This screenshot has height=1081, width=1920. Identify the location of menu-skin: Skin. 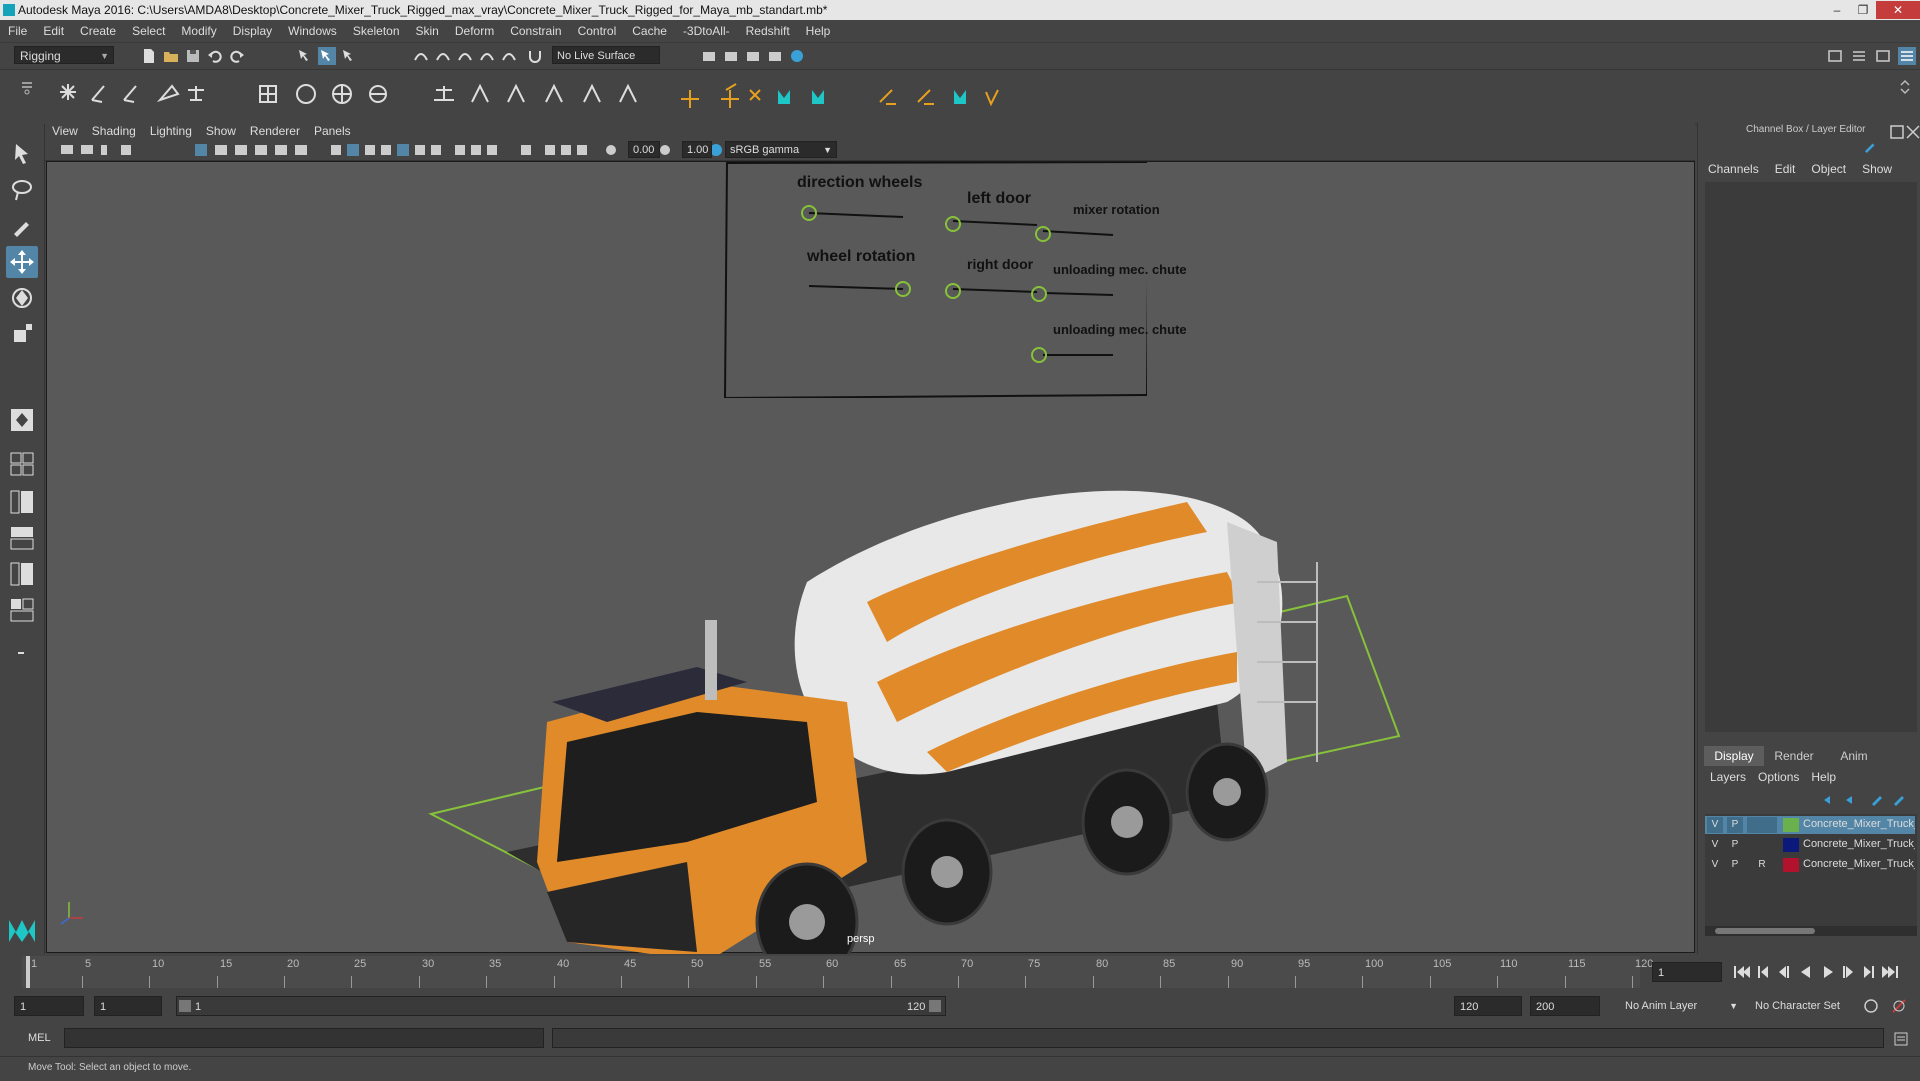
(427, 31).